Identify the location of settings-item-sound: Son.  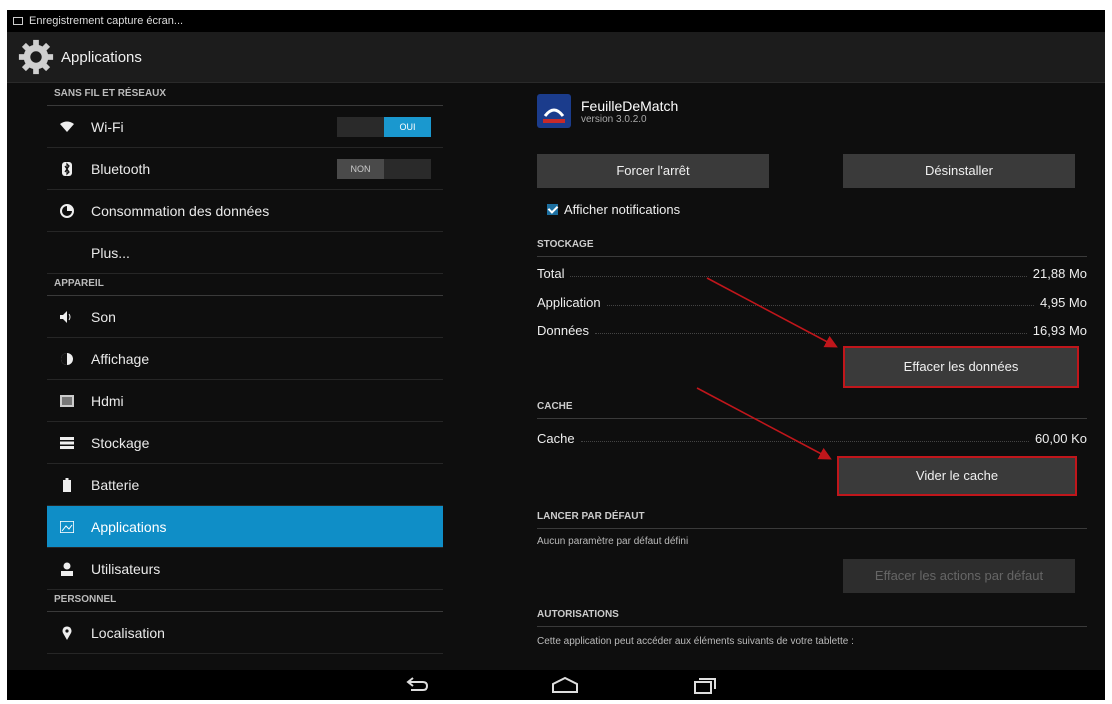
(245, 317).